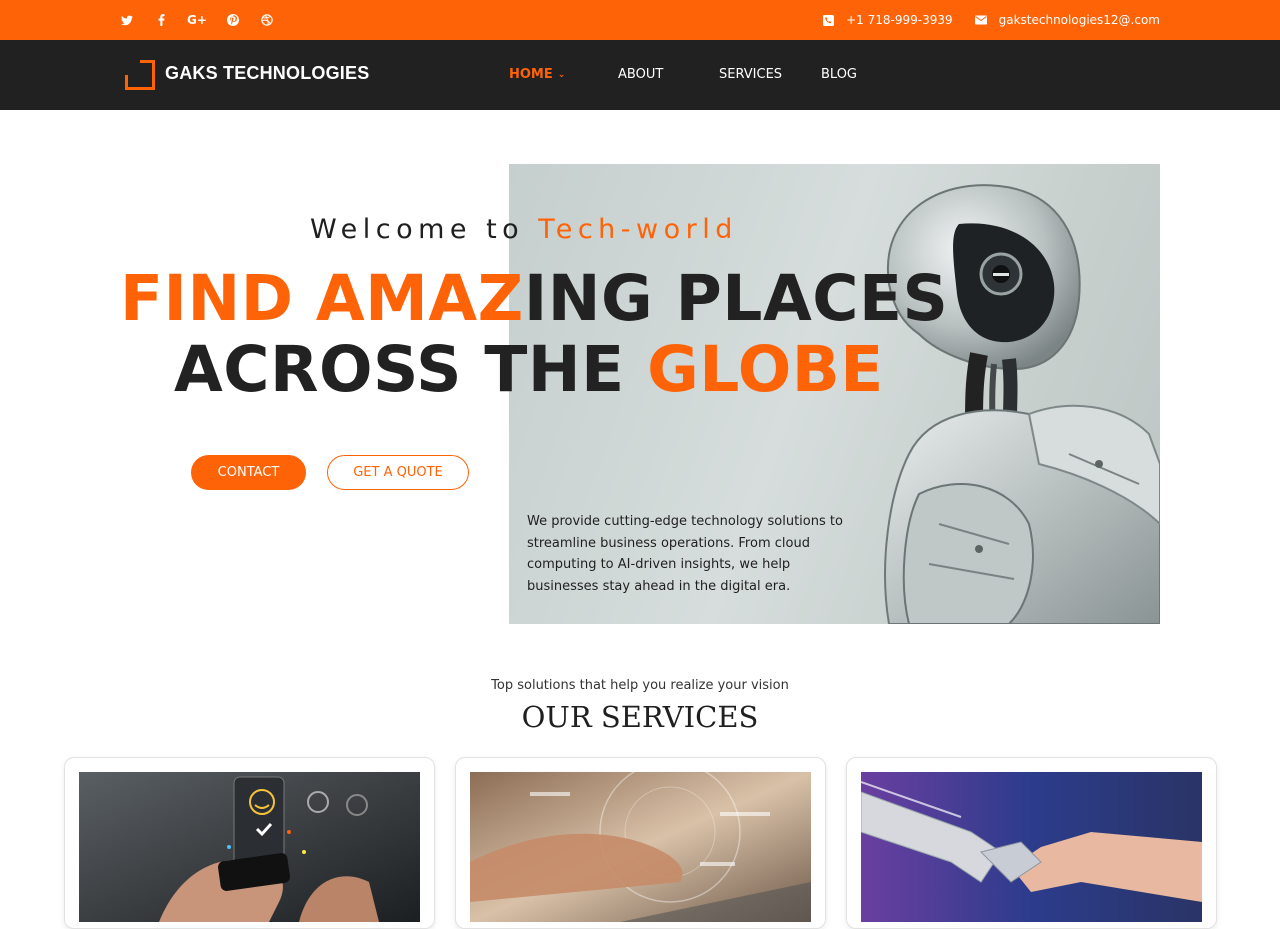  I want to click on phone-contact: +1 718-999-3939, so click(888, 20).